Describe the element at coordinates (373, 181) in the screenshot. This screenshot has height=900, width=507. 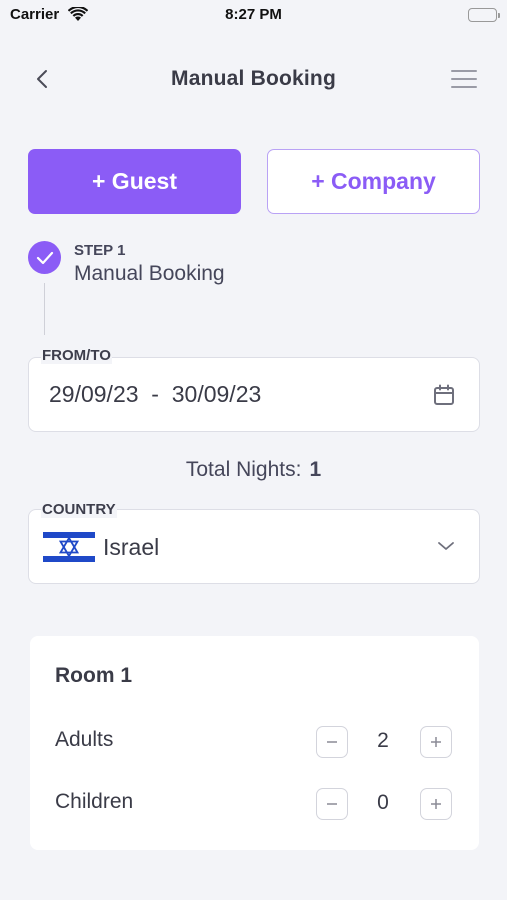
I see `add-company-button: + Company` at that location.